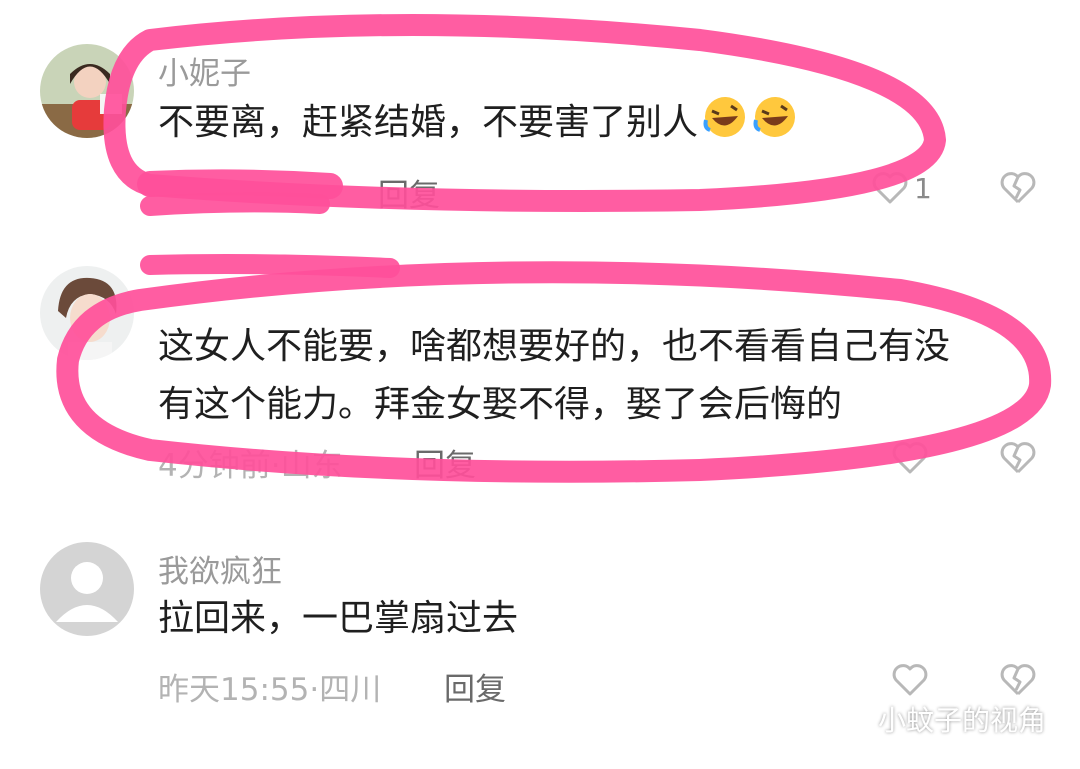  I want to click on username: 小妮子, so click(204, 70).